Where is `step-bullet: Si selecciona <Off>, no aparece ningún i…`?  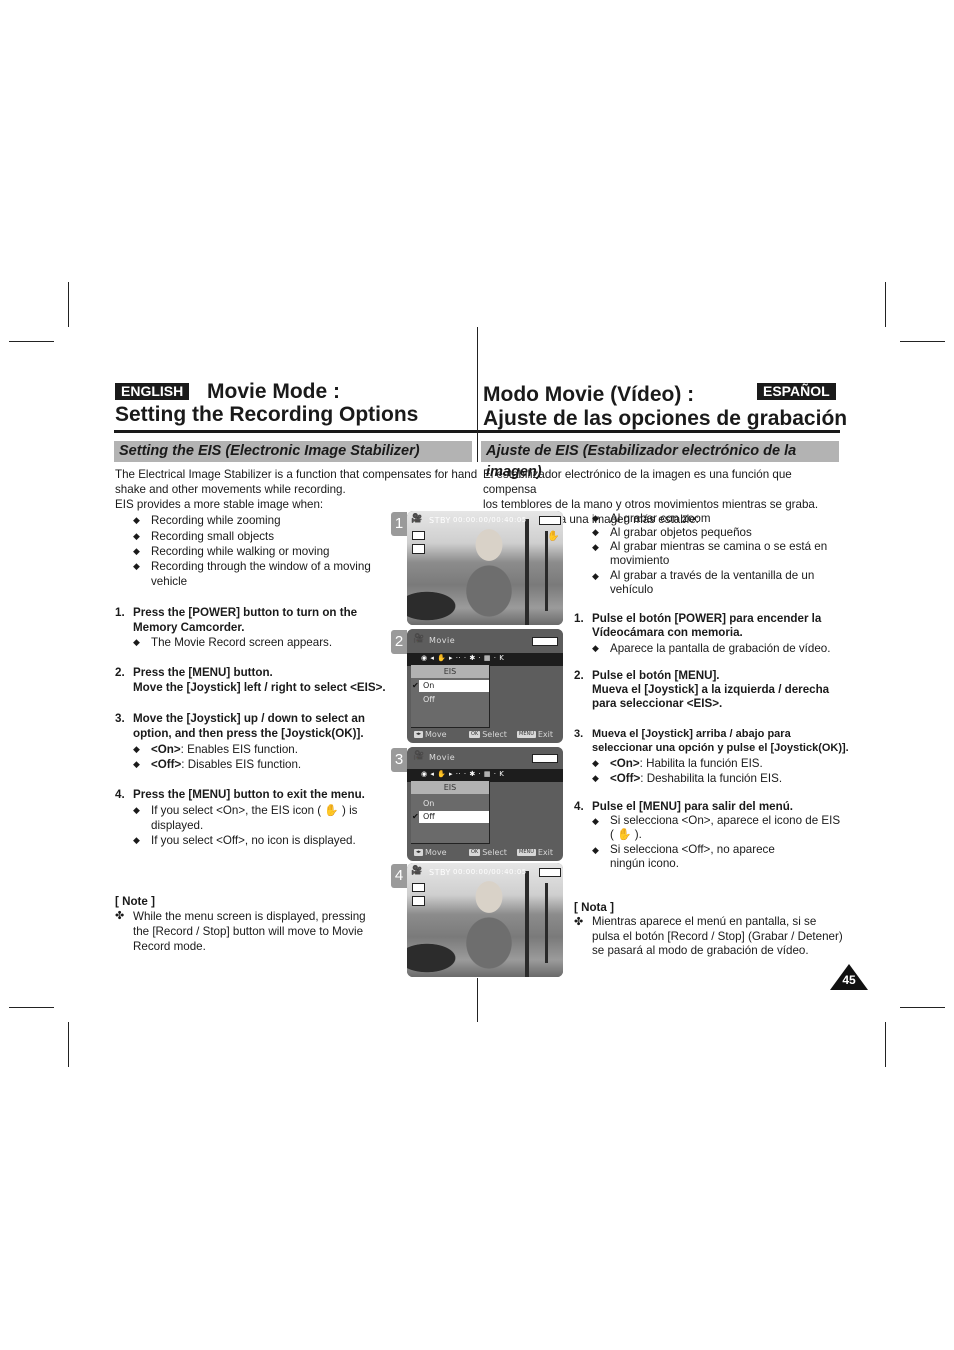
step-bullet: Si selecciona <Off>, no aparece ningún i… is located at coordinates (702, 857).